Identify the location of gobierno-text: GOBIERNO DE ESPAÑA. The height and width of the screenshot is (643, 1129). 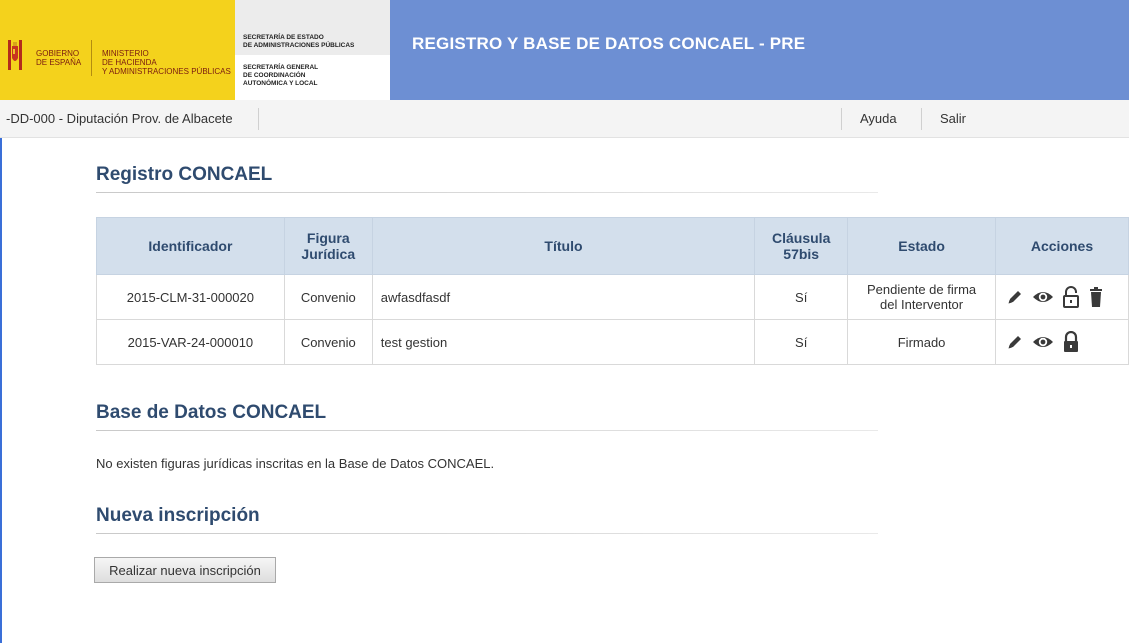
(58, 58).